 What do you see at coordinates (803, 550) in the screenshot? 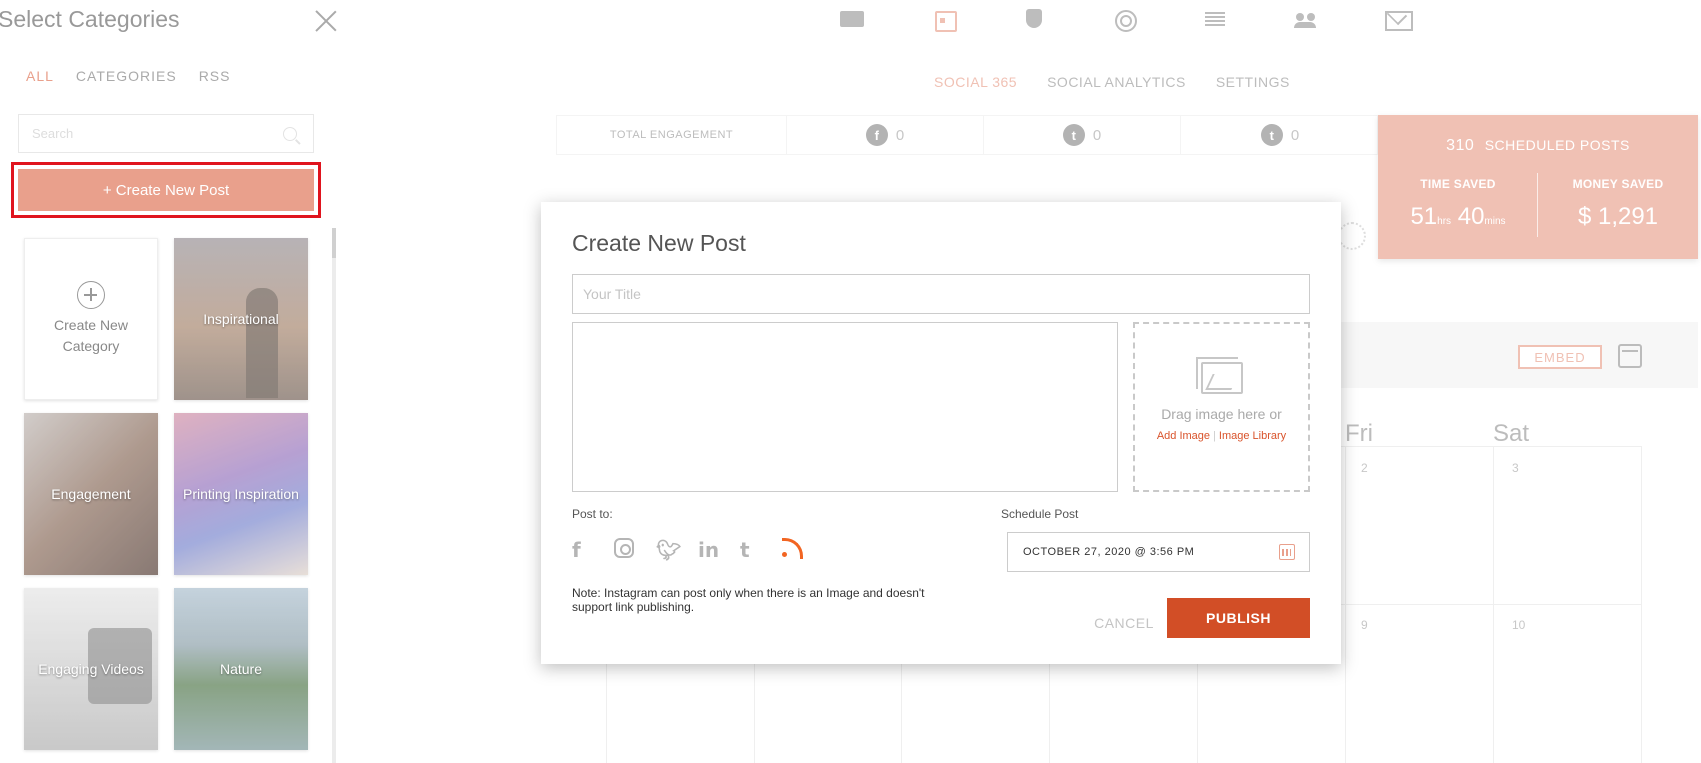
I see `rss-icon` at bounding box center [803, 550].